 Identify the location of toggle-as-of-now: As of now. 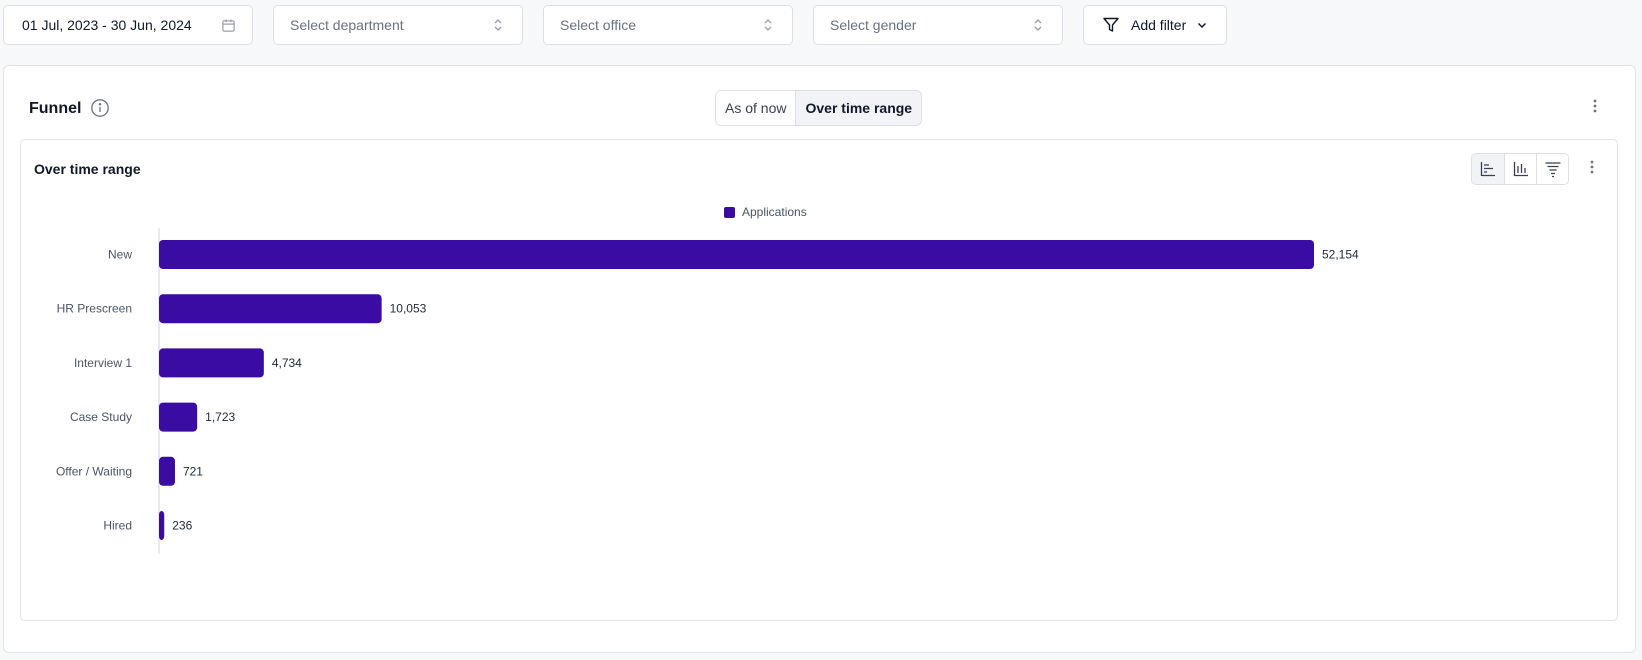
(756, 108).